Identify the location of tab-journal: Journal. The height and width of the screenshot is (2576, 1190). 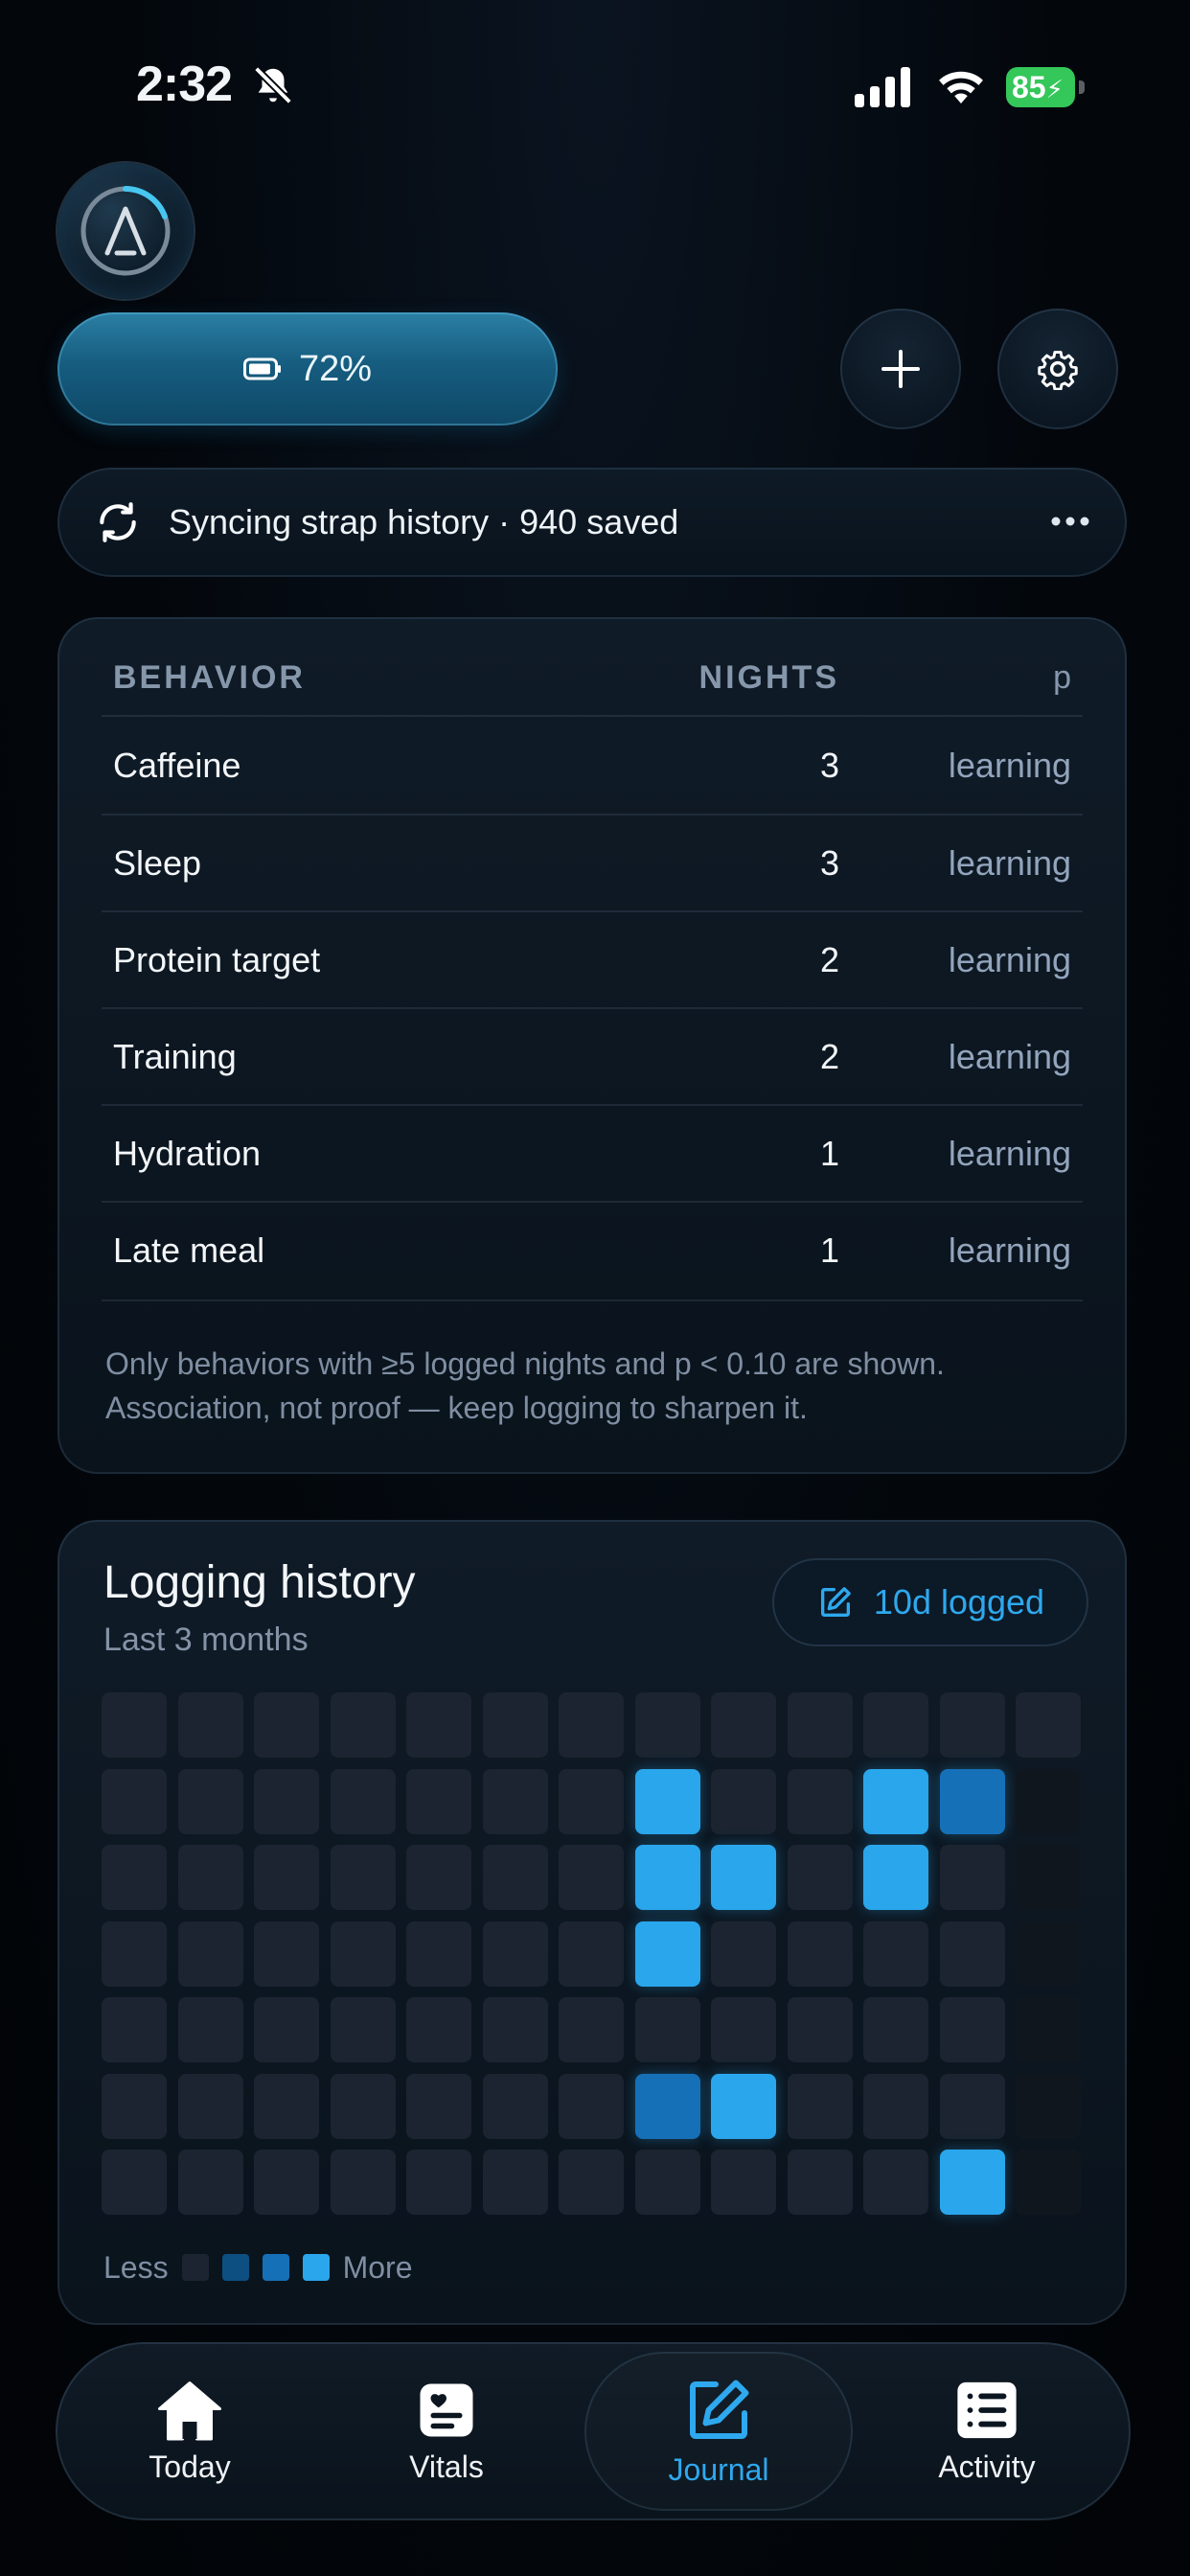
(718, 2431).